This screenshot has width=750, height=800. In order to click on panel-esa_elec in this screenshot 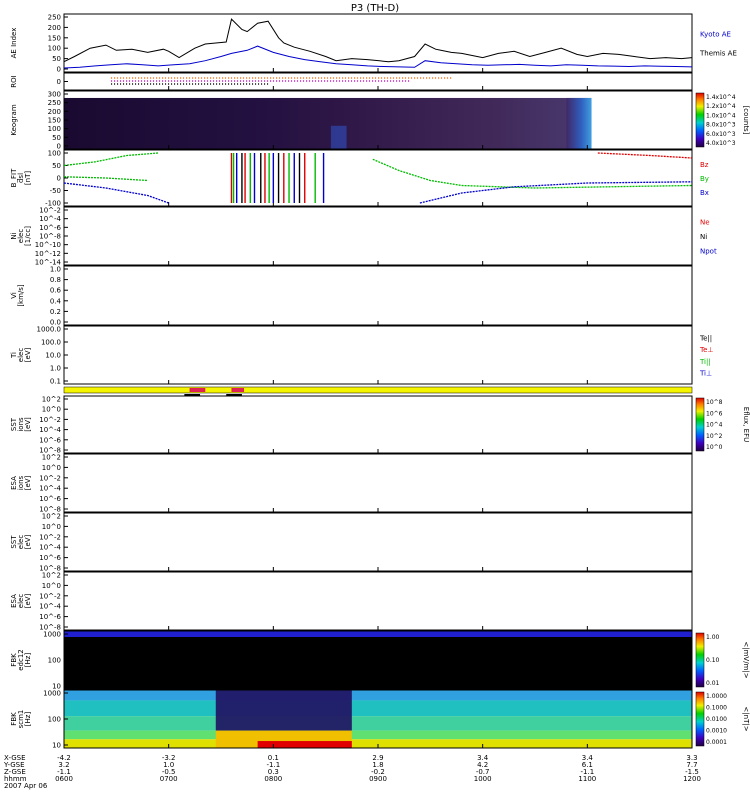, I will do `click(378, 601)`.